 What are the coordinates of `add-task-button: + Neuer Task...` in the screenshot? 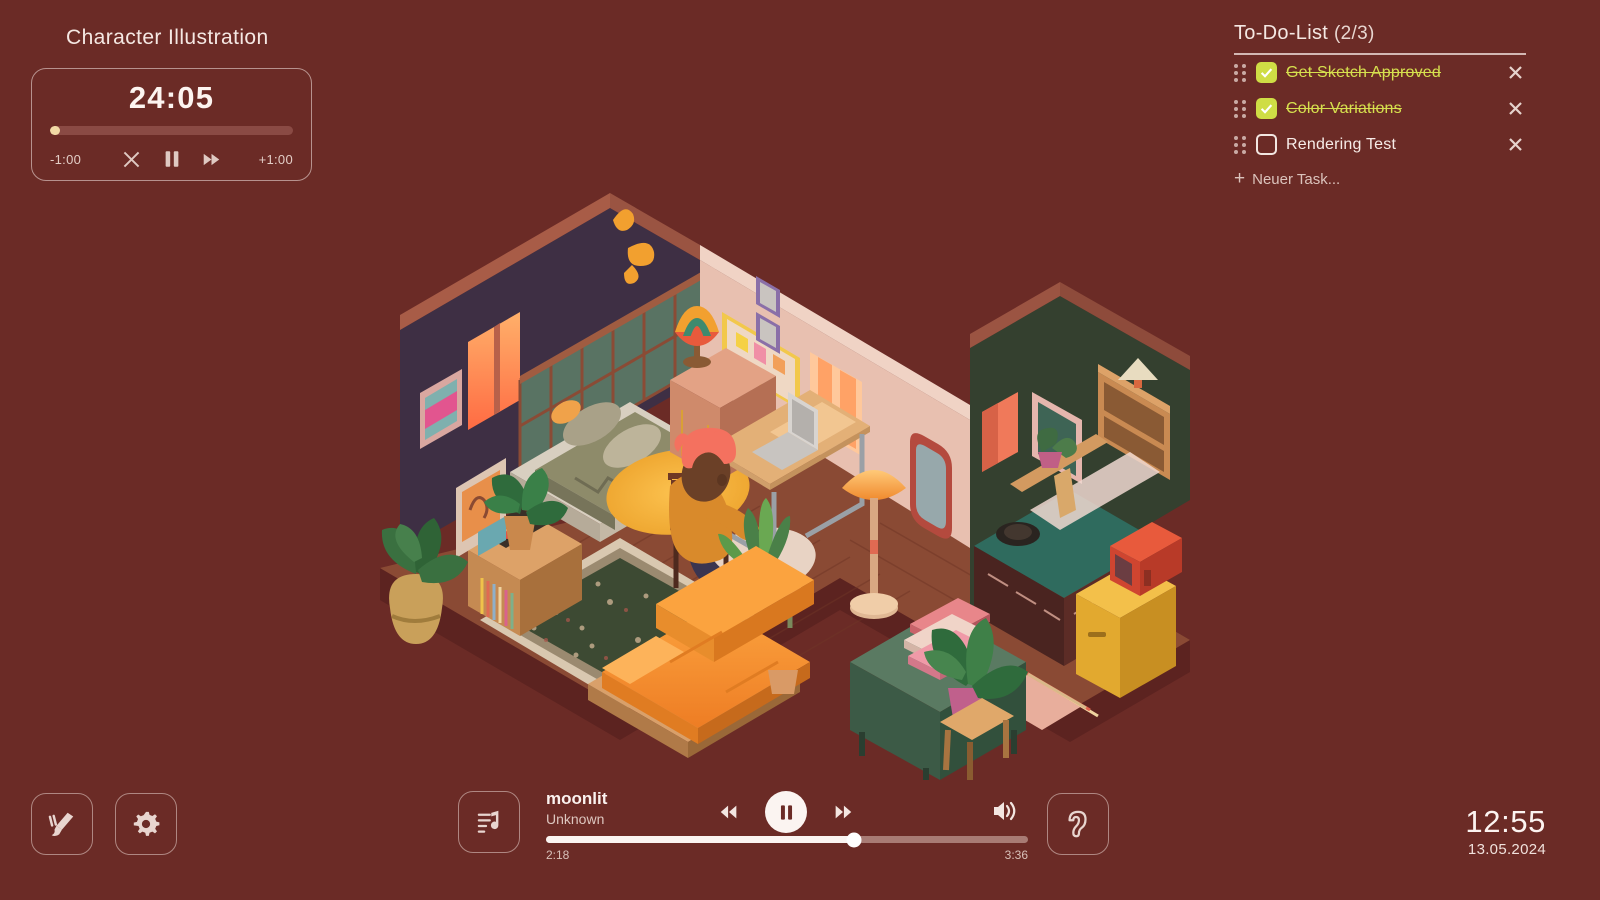 It's located at (1380, 179).